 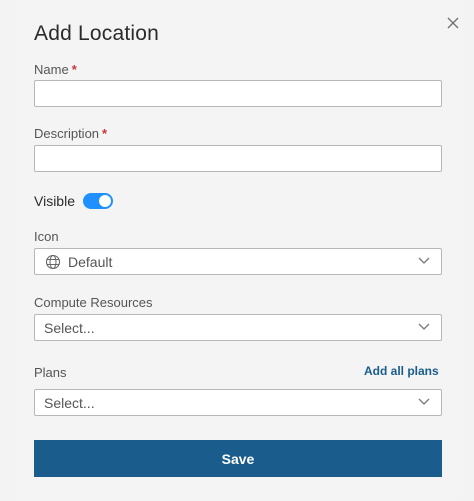 I want to click on visible-row: Visible, so click(x=73, y=201).